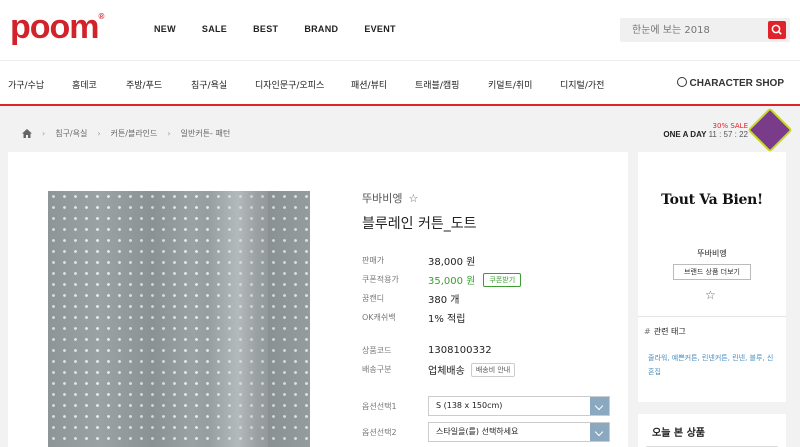 The height and width of the screenshot is (447, 800). I want to click on character-shop-link: CHARACTER SHOP, so click(730, 83).